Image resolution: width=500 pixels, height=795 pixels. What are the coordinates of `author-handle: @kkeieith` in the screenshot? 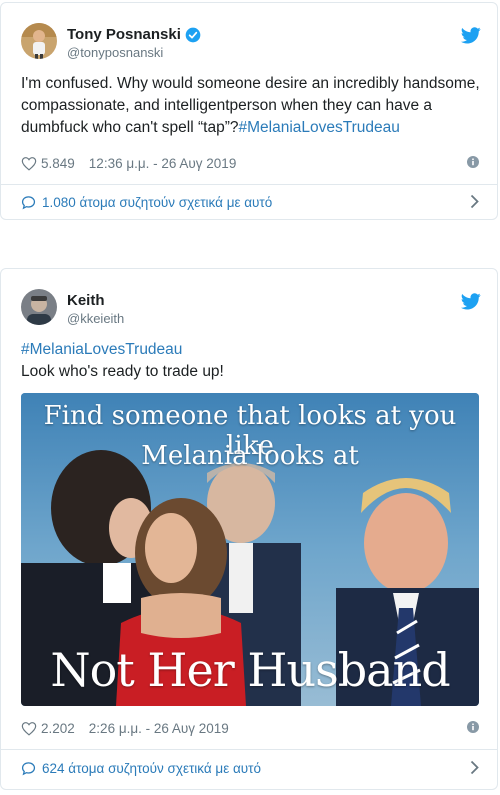 It's located at (95, 318).